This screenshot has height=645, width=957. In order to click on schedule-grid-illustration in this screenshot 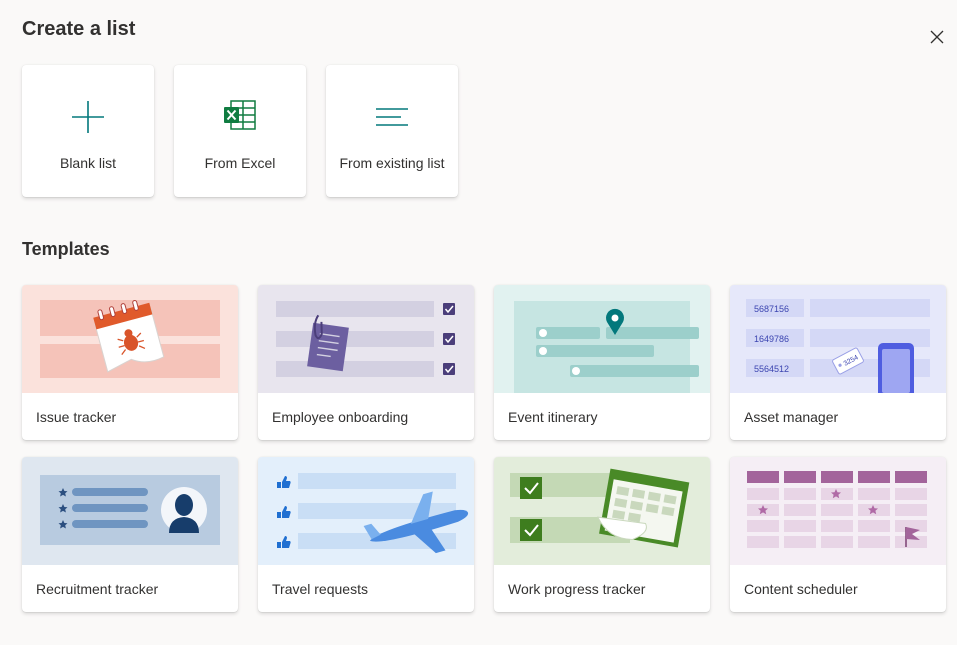, I will do `click(838, 511)`.